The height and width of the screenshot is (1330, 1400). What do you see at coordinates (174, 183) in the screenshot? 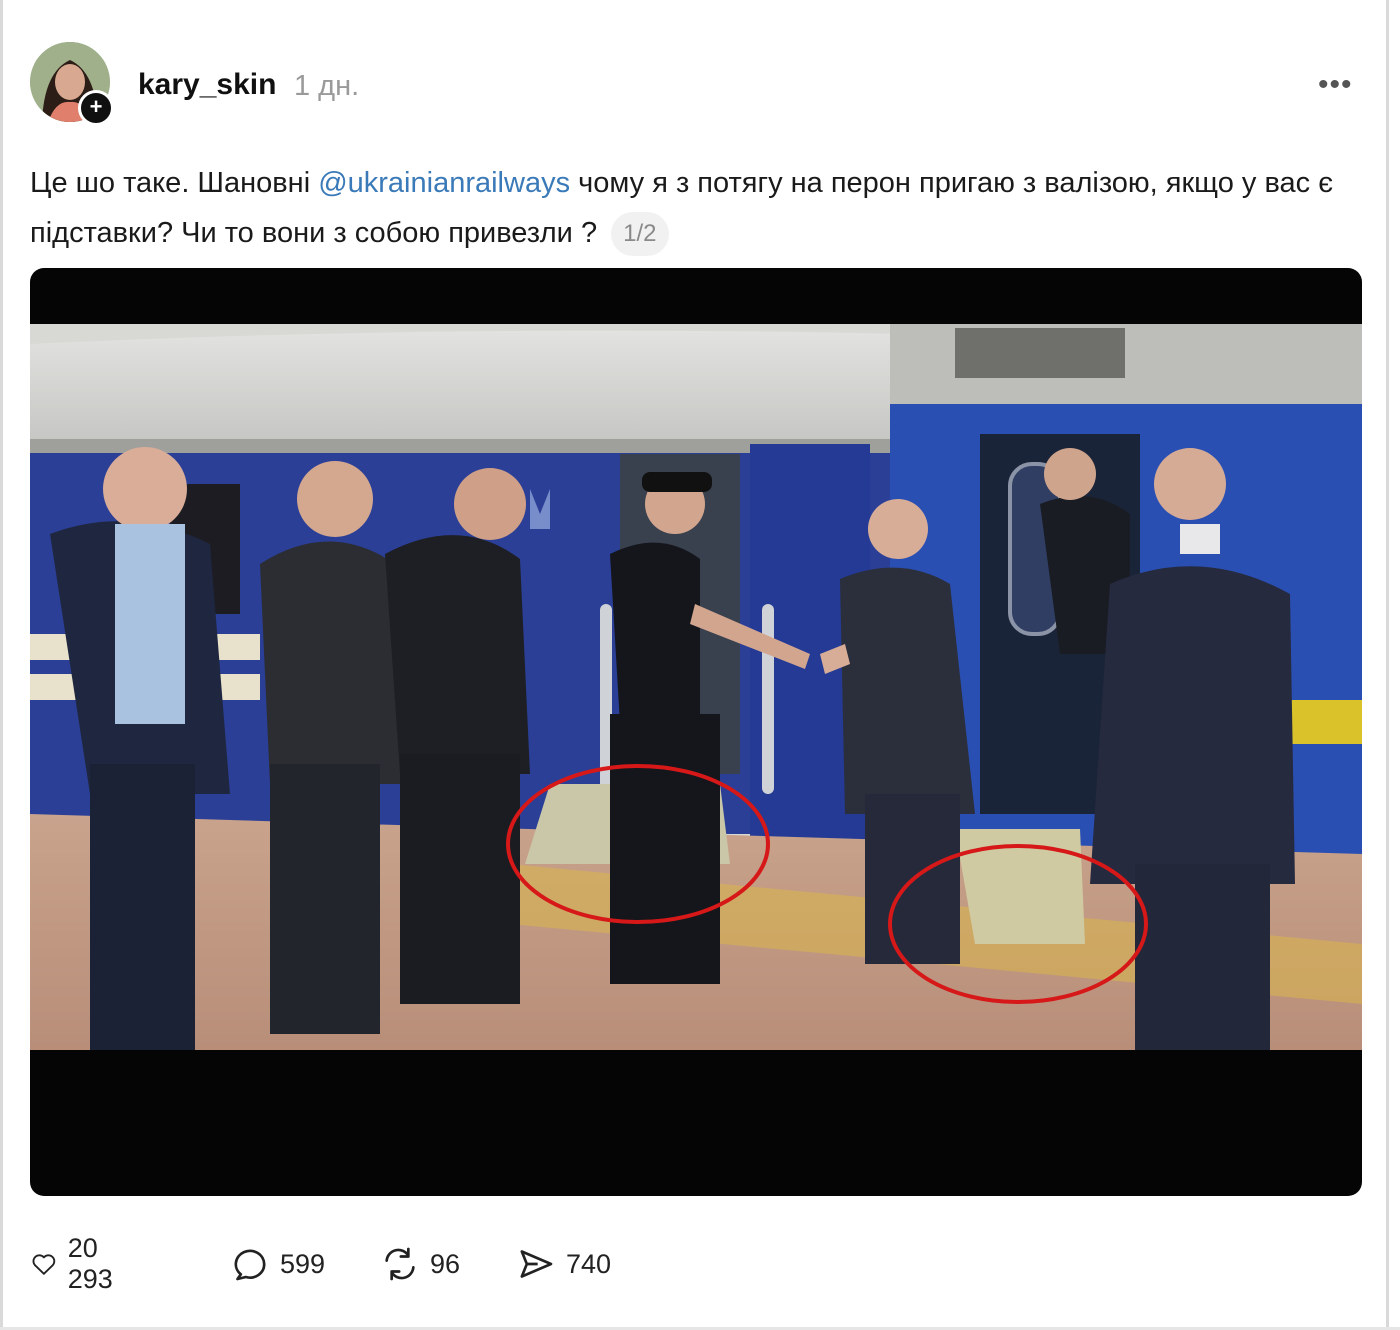
I see `post-text-start: Це шо таке. Шановні` at bounding box center [174, 183].